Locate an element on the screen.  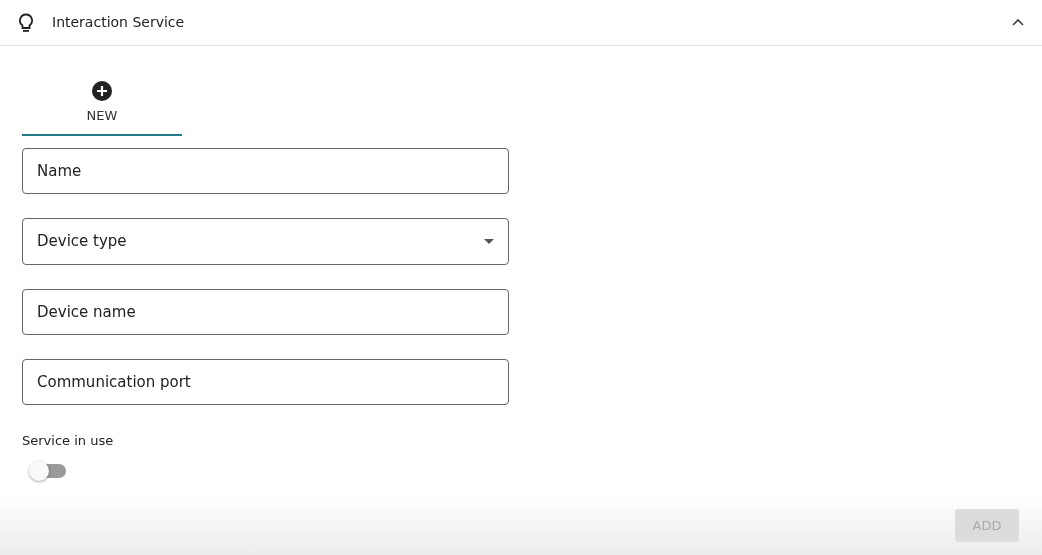
input-field: Communication port is located at coordinates (265, 381).